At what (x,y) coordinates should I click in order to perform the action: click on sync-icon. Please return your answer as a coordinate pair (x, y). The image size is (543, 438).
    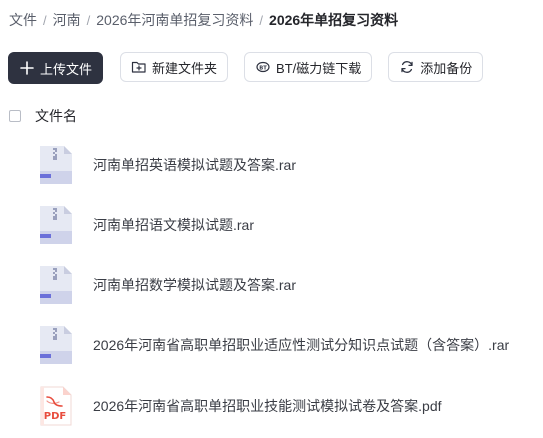
    Looking at the image, I should click on (407, 67).